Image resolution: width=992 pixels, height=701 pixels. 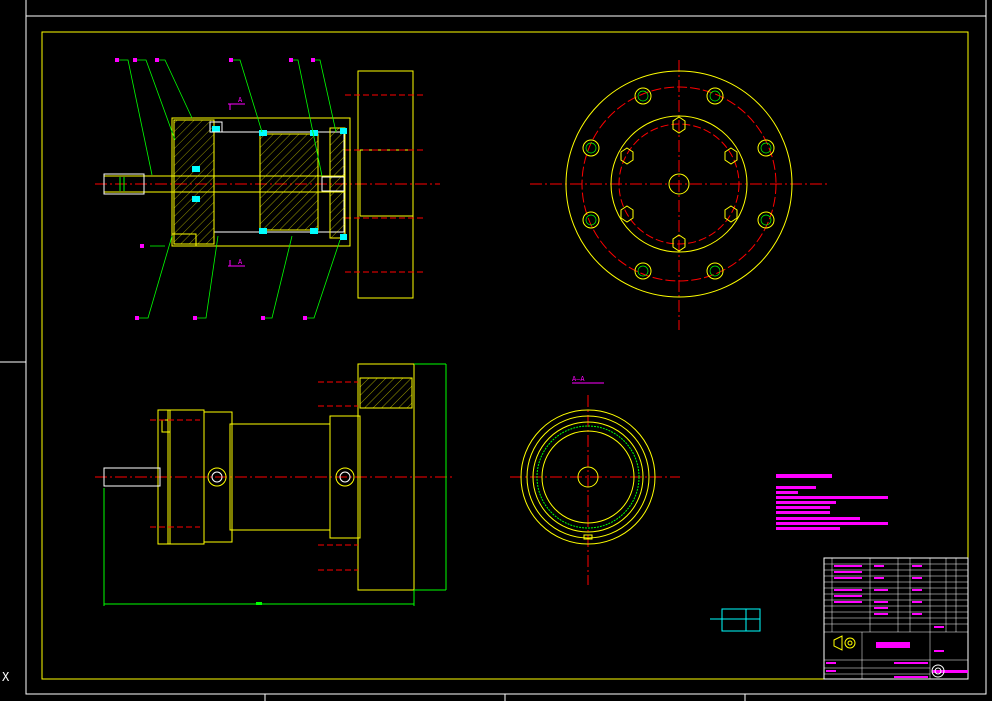 What do you see at coordinates (267, 189) in the screenshot?
I see `section-view` at bounding box center [267, 189].